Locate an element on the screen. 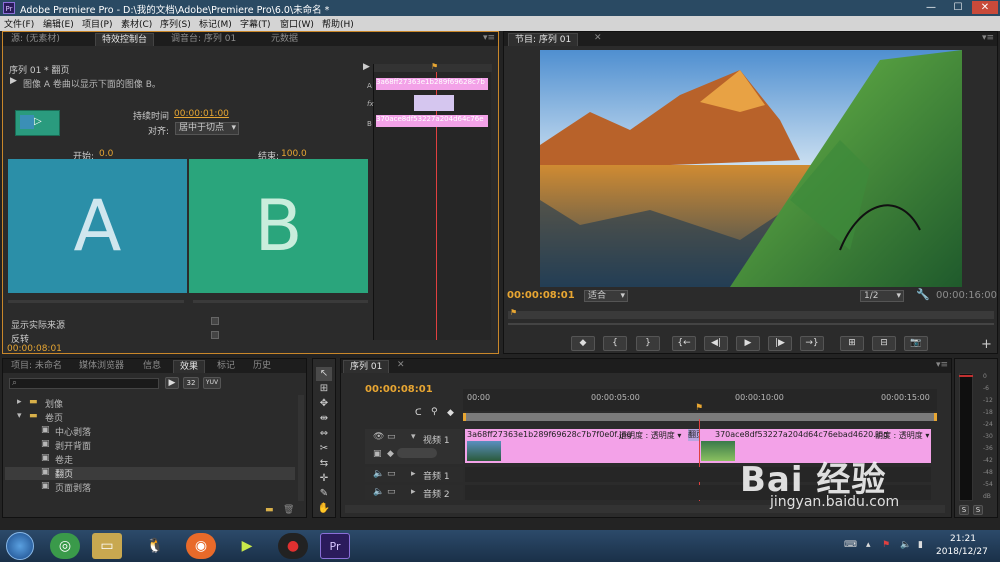  add-marker-button: ◆ is located at coordinates (583, 343).